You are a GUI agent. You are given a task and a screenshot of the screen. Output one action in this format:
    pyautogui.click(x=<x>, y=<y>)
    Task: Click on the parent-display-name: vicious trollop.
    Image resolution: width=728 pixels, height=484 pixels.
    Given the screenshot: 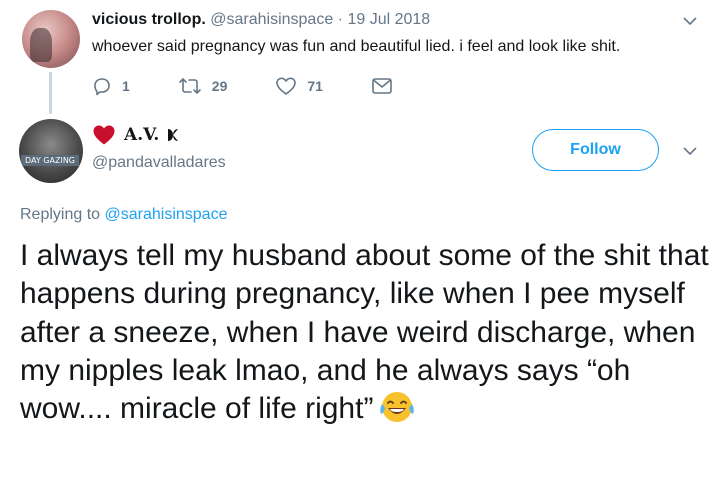 What is the action you would take?
    pyautogui.click(x=149, y=19)
    